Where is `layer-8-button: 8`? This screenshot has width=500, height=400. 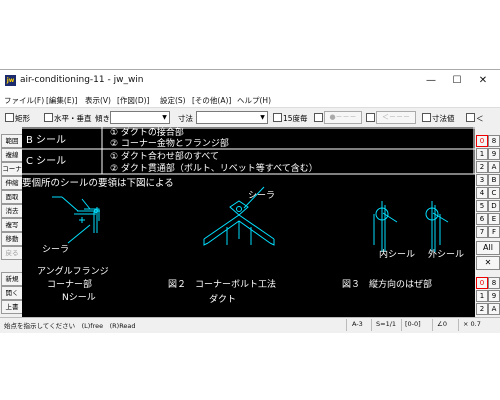 layer-8-button: 8 is located at coordinates (494, 283).